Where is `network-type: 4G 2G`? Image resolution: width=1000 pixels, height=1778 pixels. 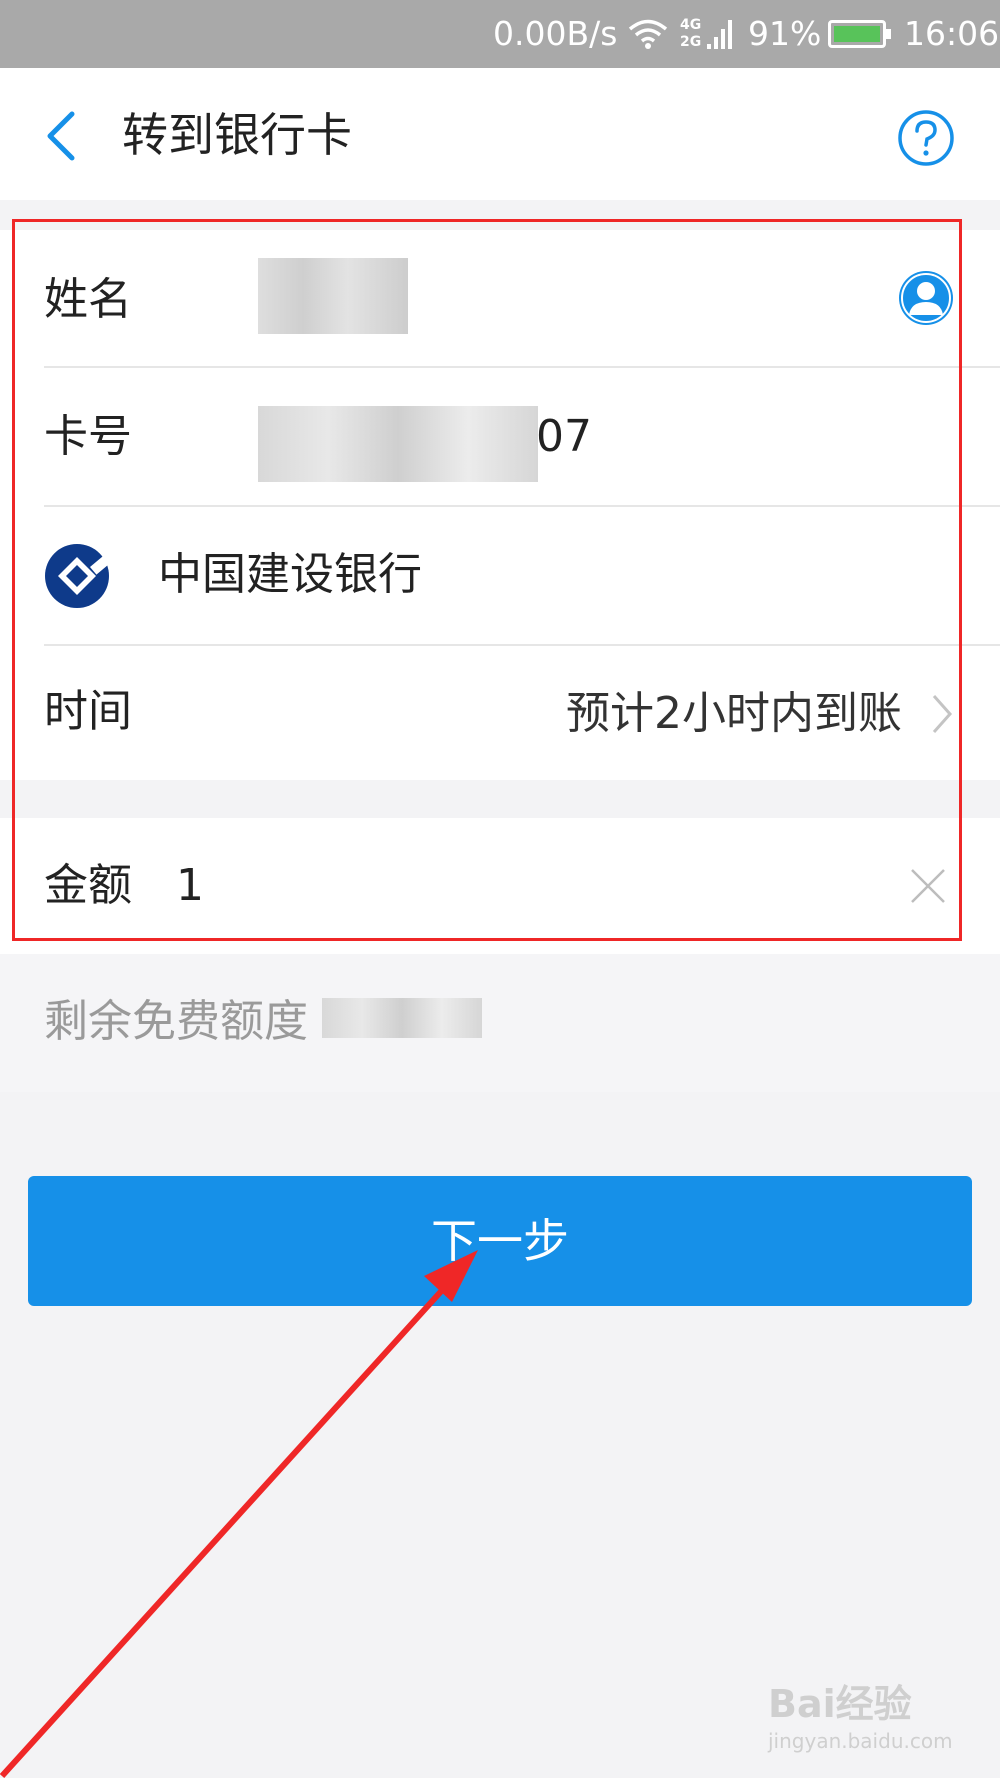
network-type: 4G 2G is located at coordinates (691, 33).